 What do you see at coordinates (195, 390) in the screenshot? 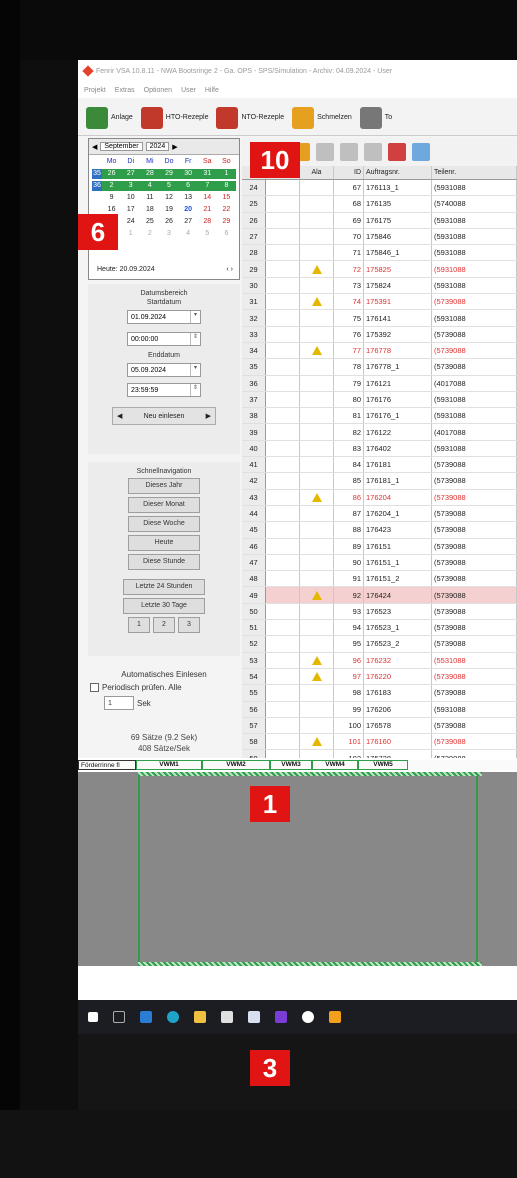
I see `spinner-icon: ⇕` at bounding box center [195, 390].